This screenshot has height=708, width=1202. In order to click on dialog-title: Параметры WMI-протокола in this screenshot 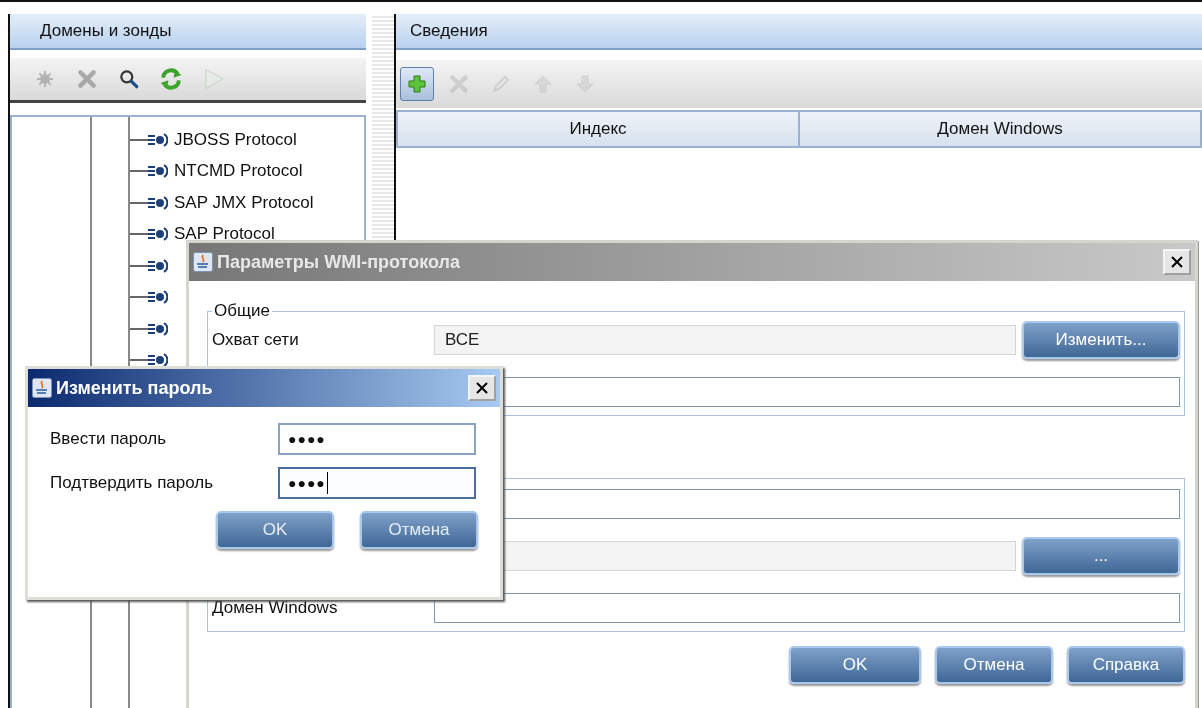, I will do `click(339, 262)`.